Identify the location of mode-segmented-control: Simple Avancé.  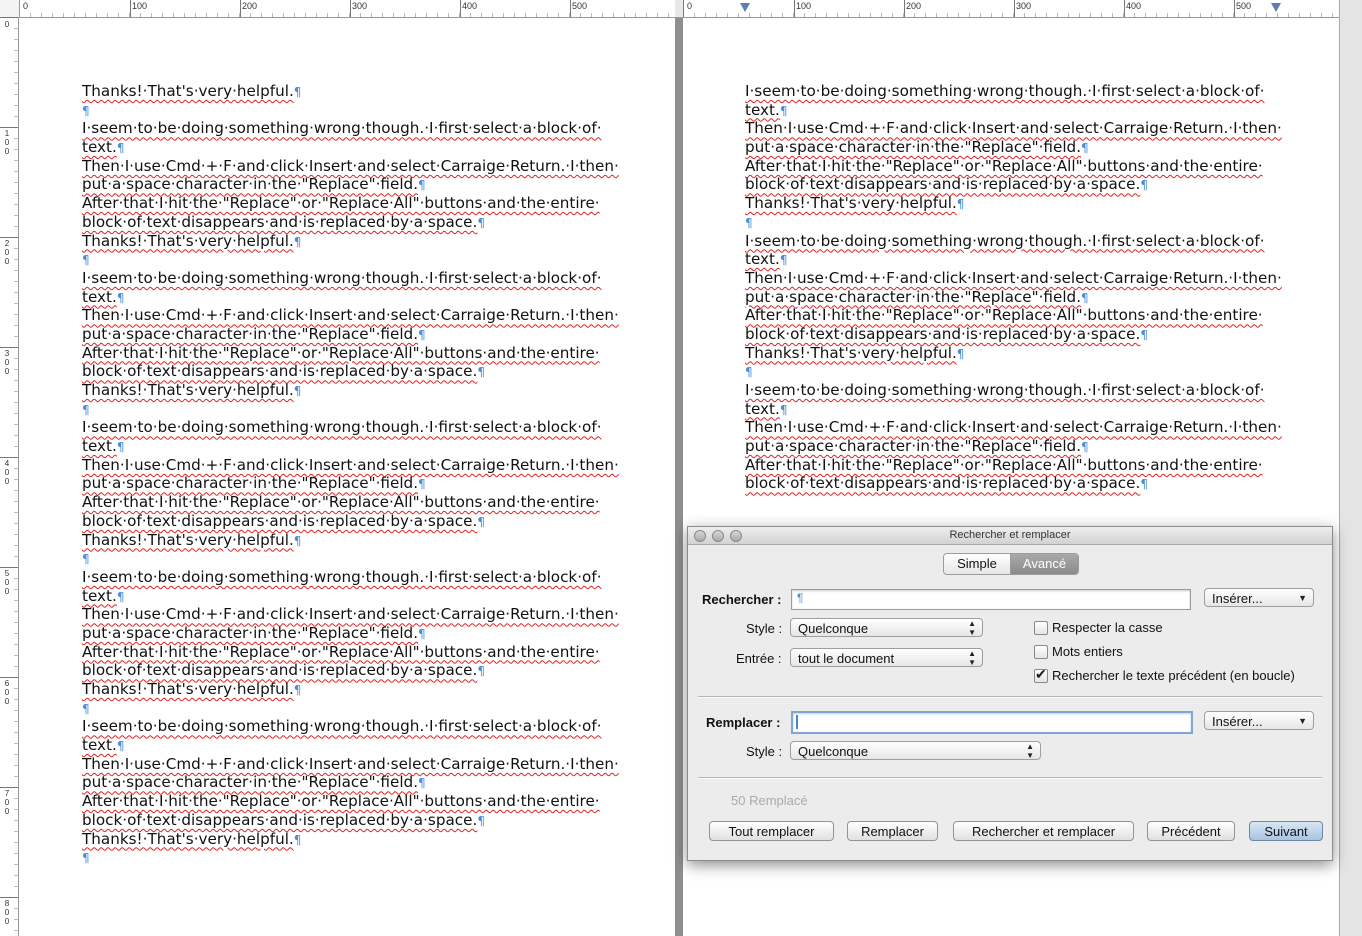
(1011, 564).